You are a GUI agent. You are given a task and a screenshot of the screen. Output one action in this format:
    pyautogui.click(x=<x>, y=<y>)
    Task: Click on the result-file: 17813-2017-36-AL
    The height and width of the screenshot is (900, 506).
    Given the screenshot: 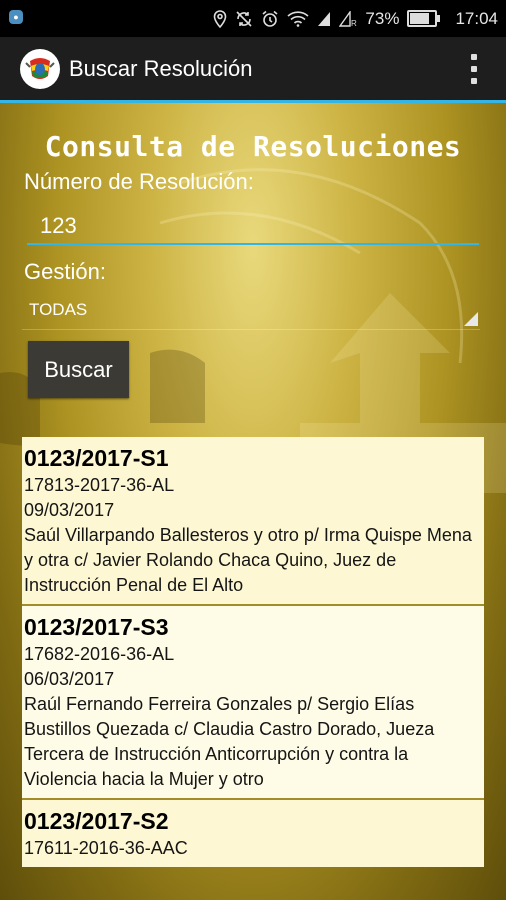 What is the action you would take?
    pyautogui.click(x=99, y=485)
    